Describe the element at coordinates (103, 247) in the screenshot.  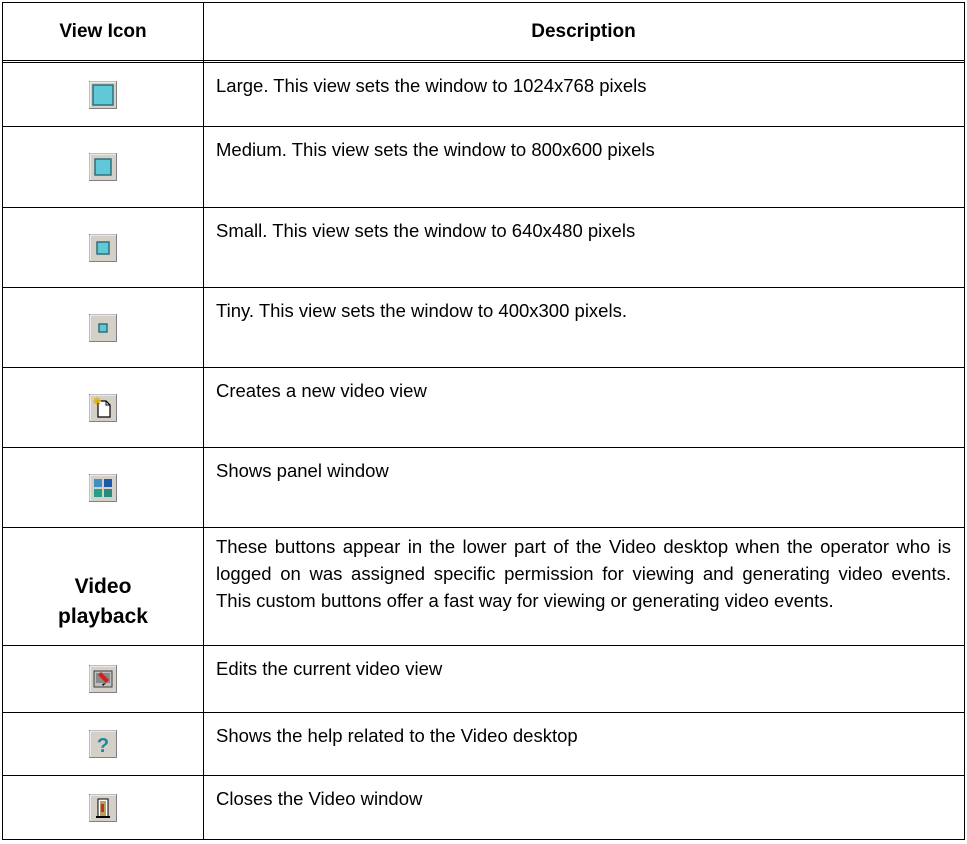
I see `small-view-icon` at that location.